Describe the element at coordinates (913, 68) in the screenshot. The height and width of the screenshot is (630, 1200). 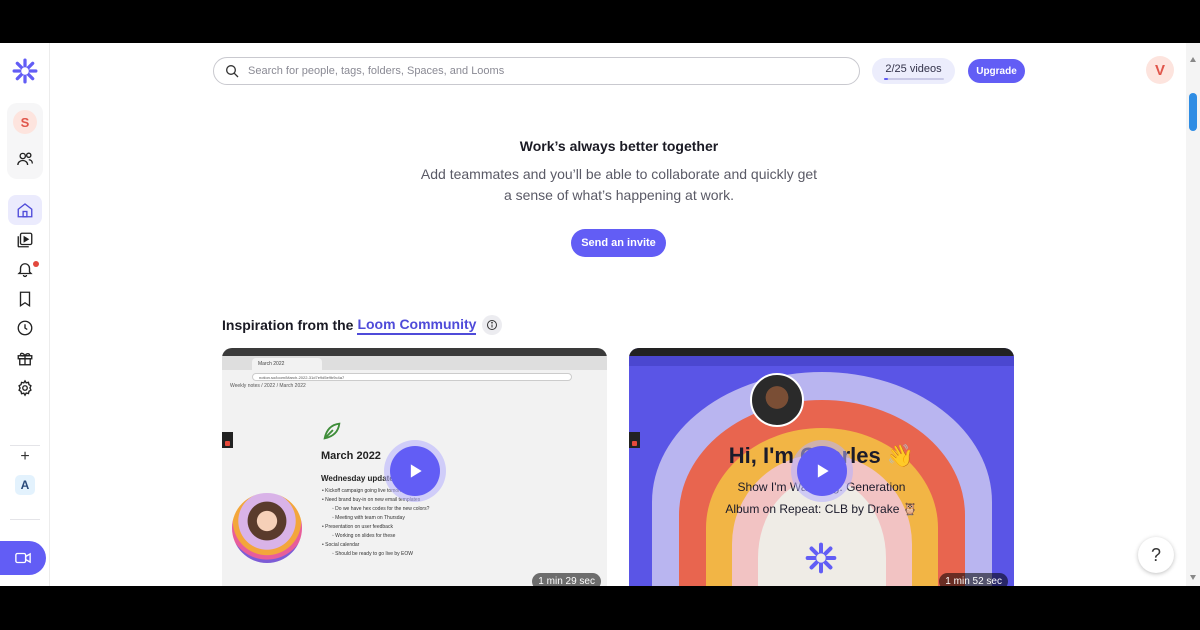
I see `video-count-label: 2/25 videos` at that location.